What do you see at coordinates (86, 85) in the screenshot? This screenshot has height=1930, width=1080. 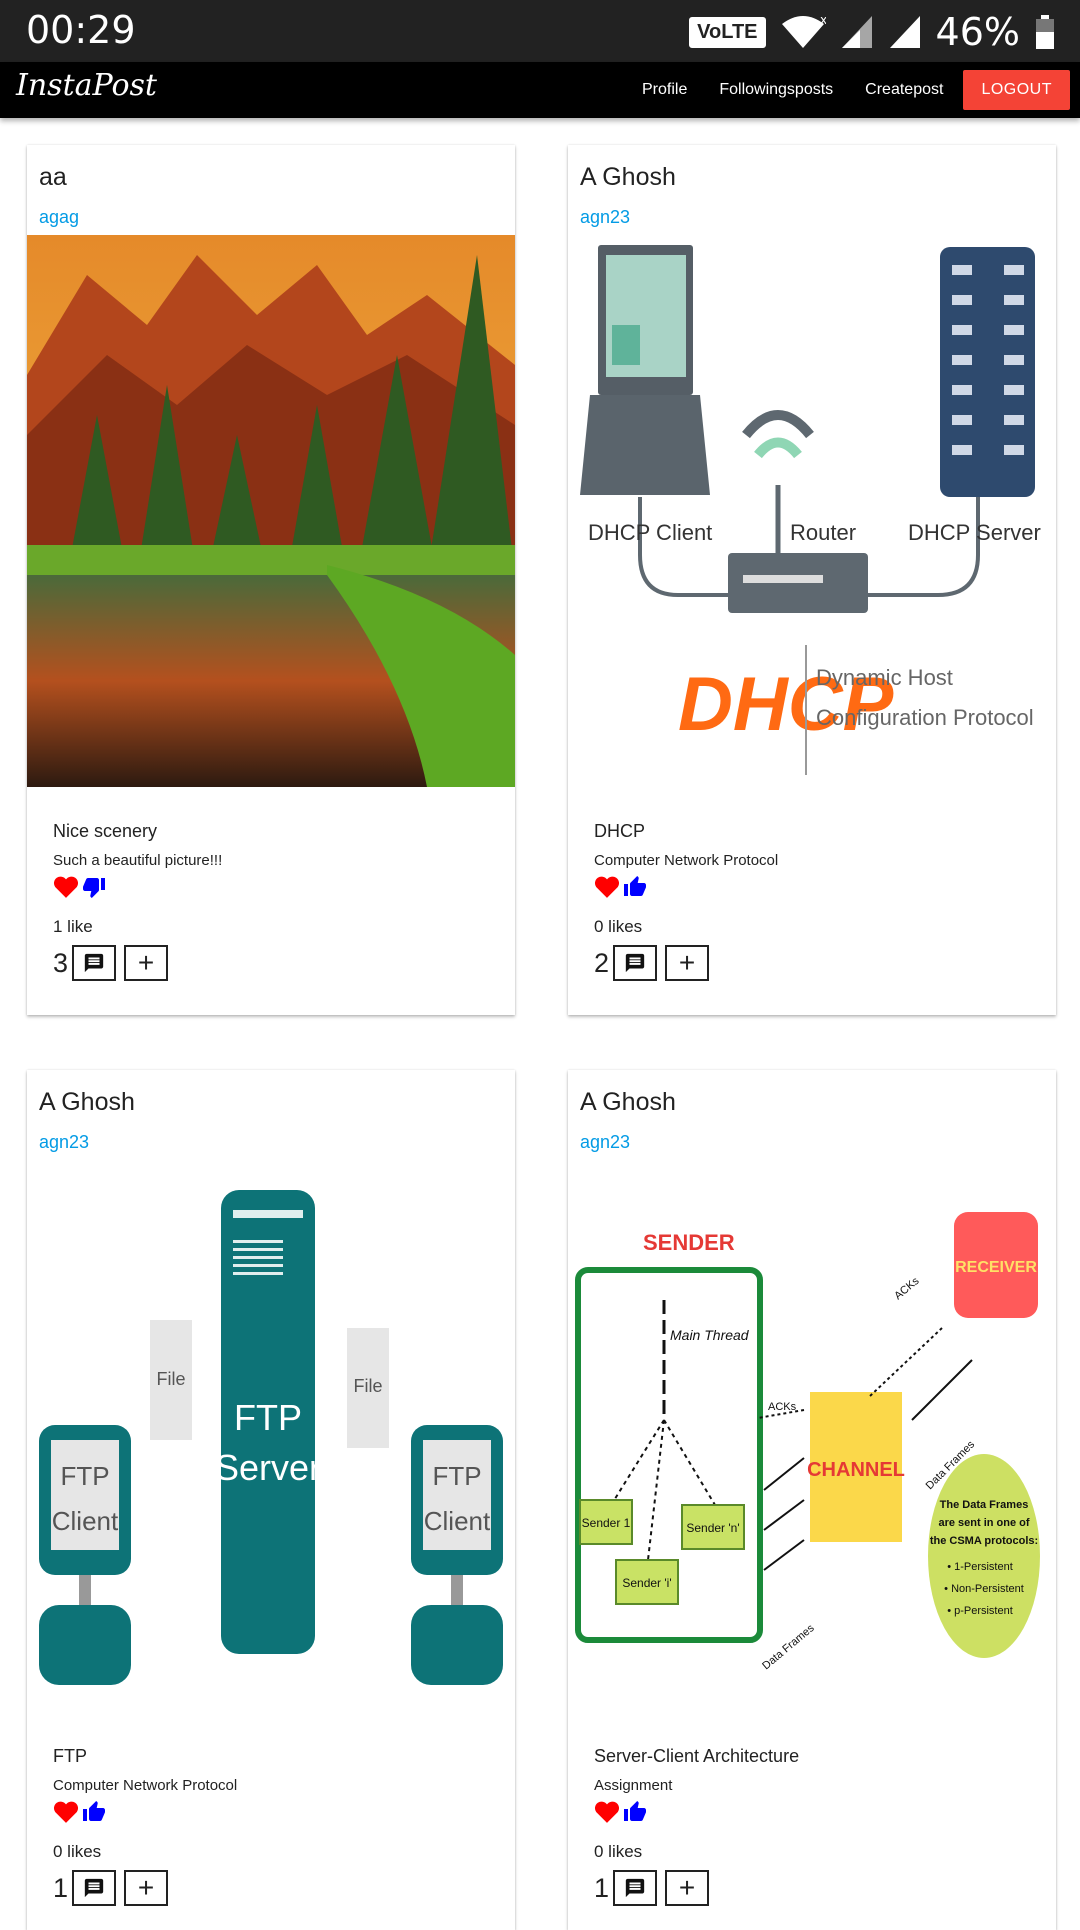 I see `brand-logo: InstaPost` at bounding box center [86, 85].